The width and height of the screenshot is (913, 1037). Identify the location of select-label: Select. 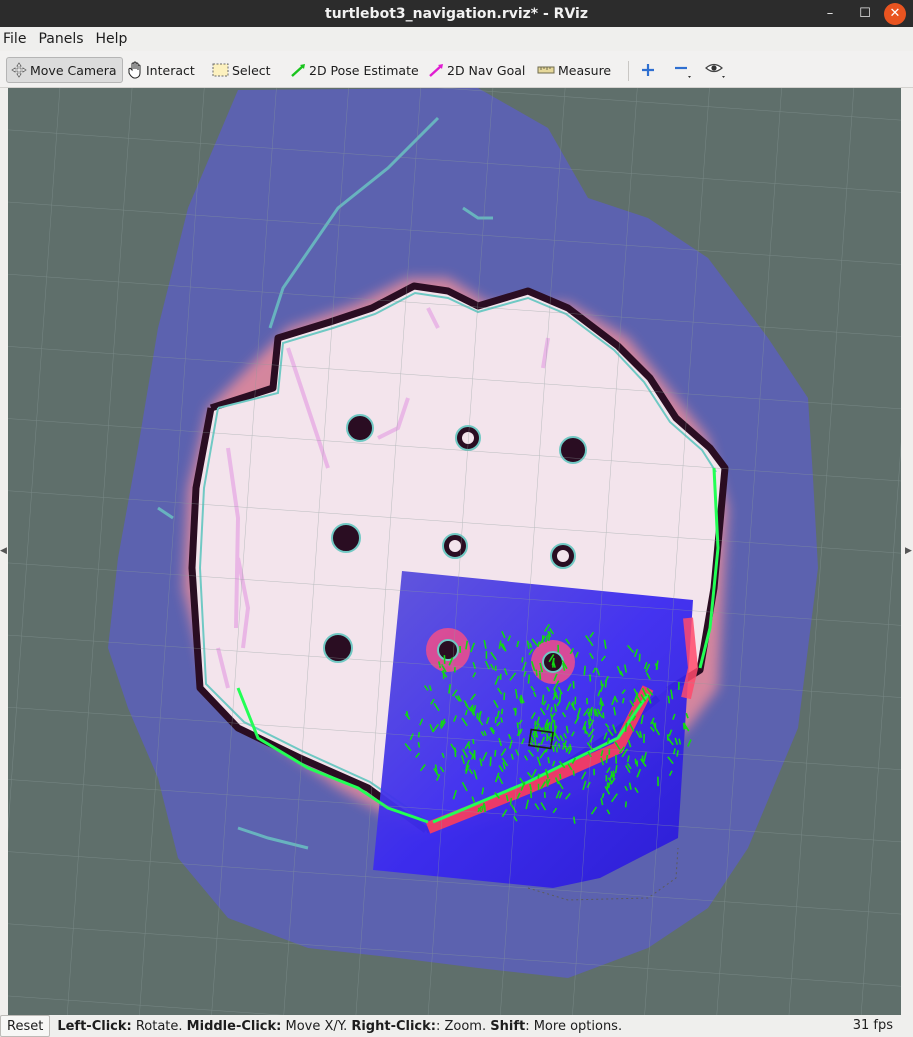
(251, 70).